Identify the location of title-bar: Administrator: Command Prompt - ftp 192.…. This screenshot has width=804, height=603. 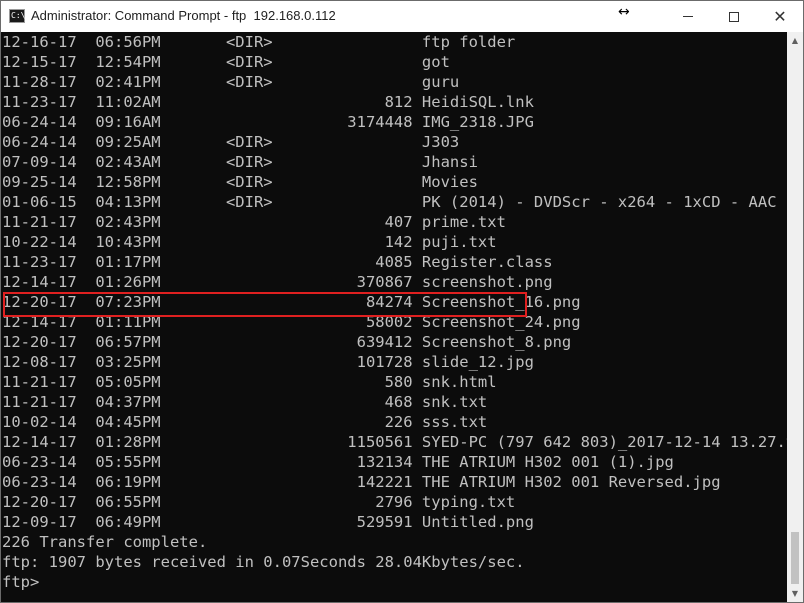
(402, 16).